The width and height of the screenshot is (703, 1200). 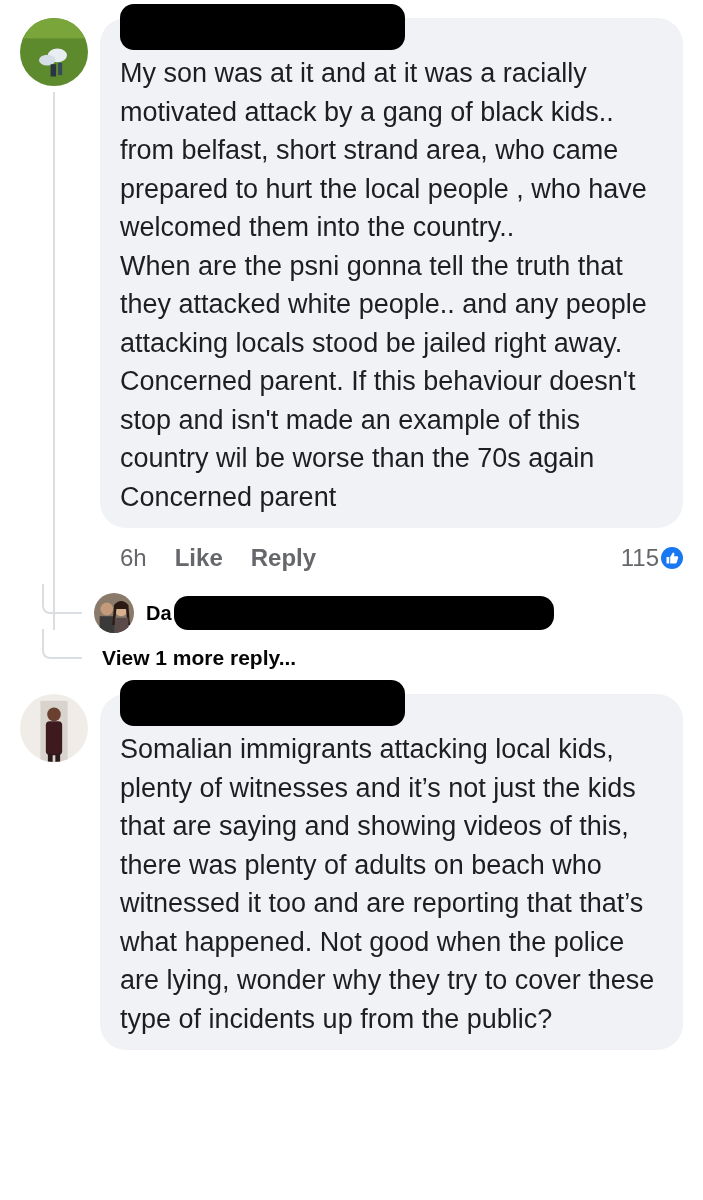 What do you see at coordinates (283, 558) in the screenshot?
I see `reply-link: Reply` at bounding box center [283, 558].